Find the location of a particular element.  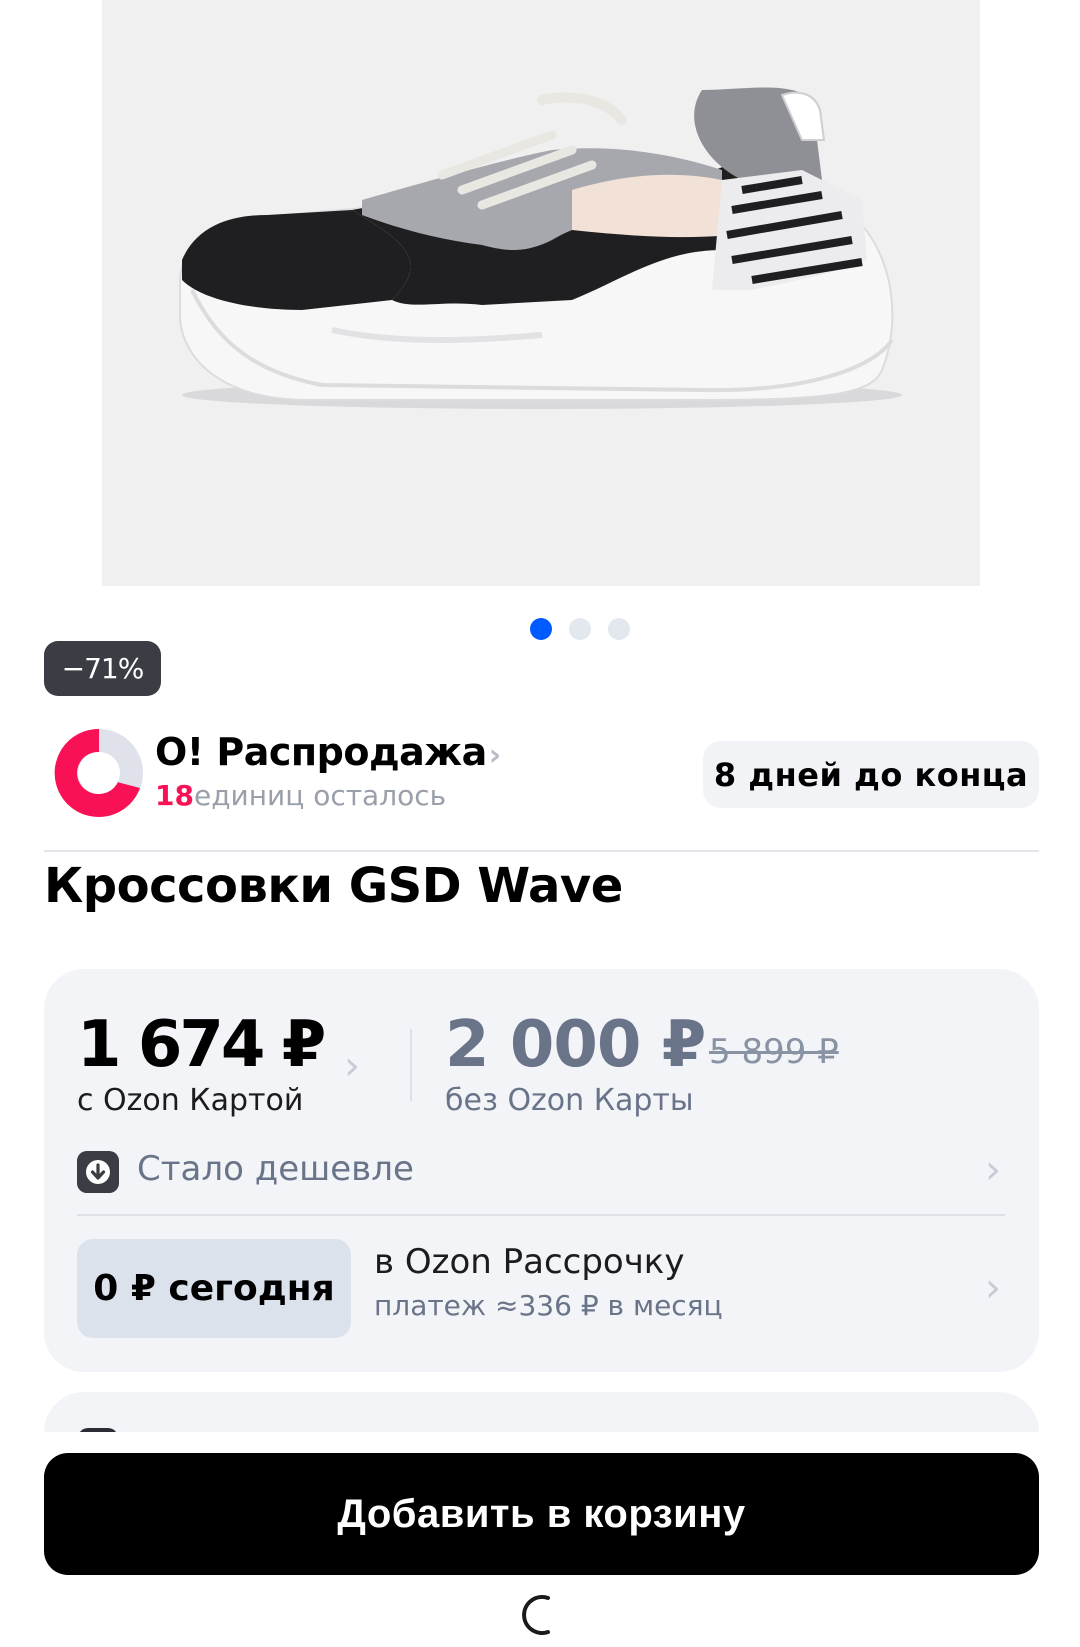

ozon-sale-logo-icon is located at coordinates (98, 772).